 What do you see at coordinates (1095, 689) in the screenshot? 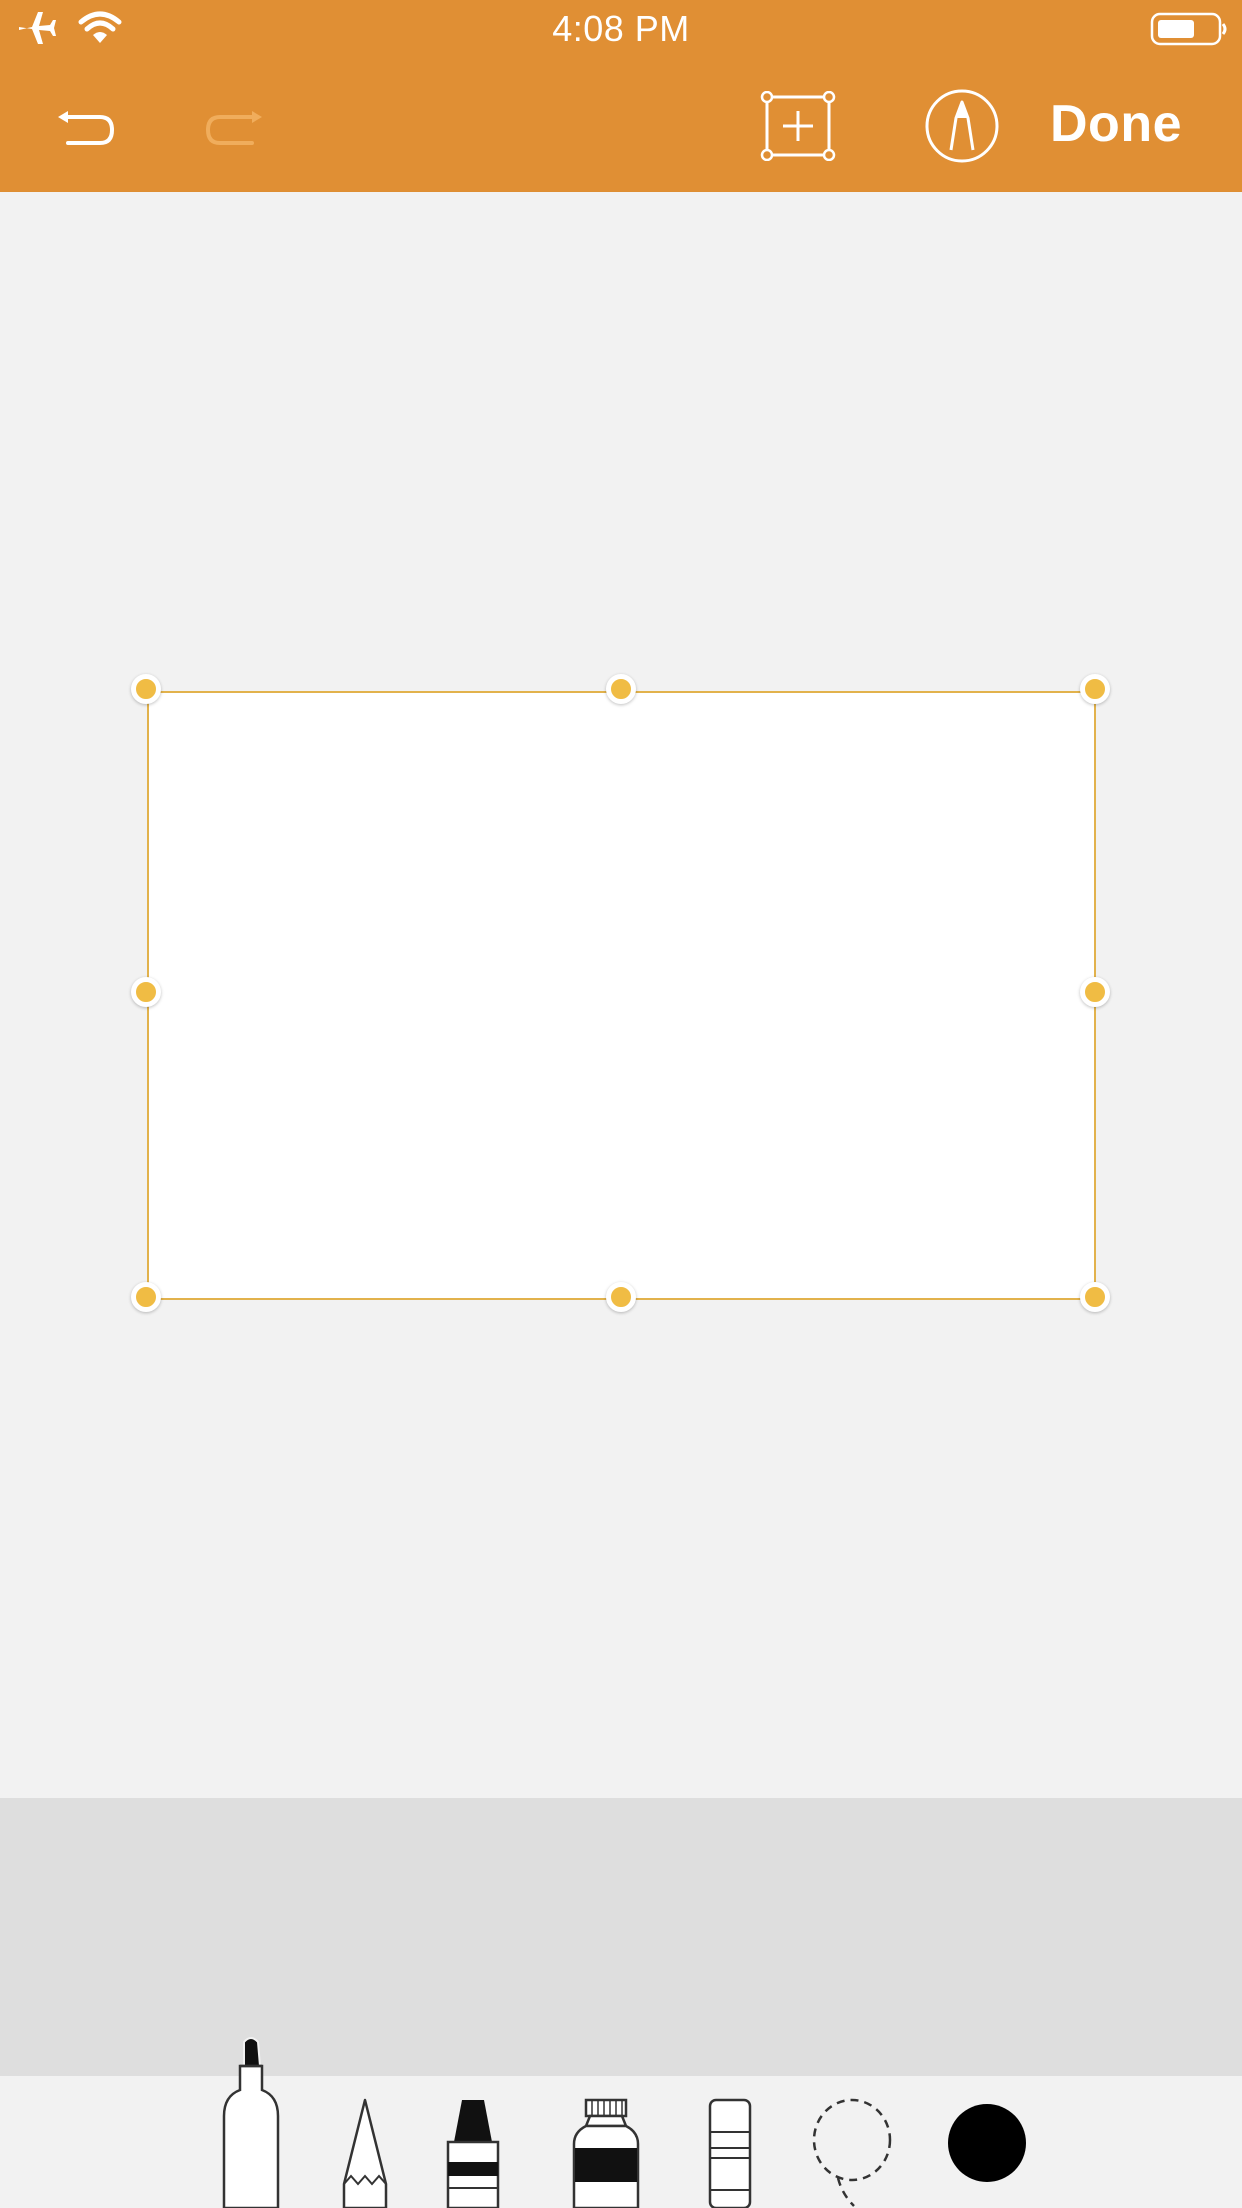
I see `resize-handle-top-right` at bounding box center [1095, 689].